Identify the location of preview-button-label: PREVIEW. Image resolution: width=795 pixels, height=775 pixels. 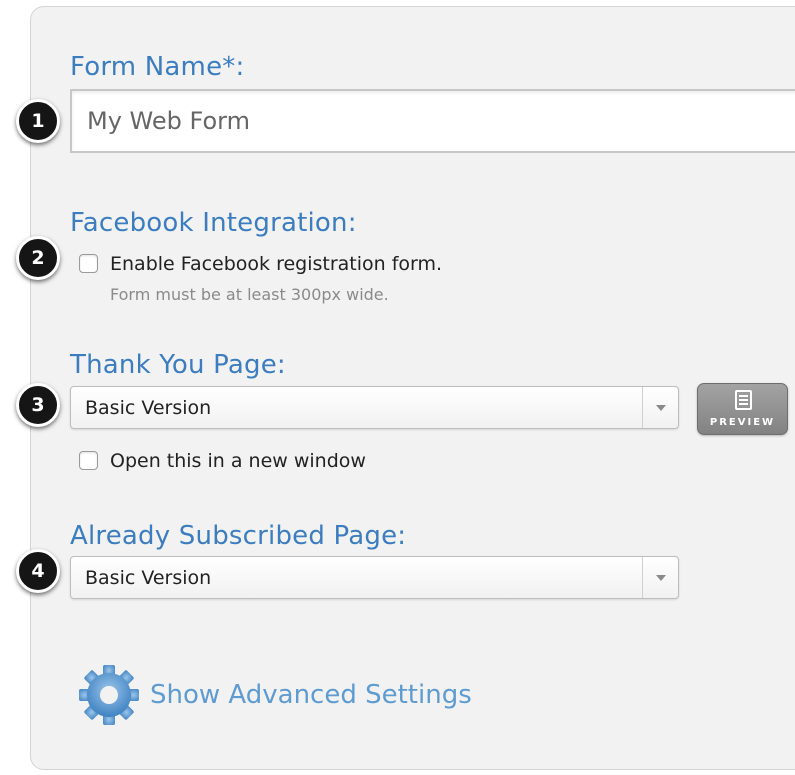
(742, 422).